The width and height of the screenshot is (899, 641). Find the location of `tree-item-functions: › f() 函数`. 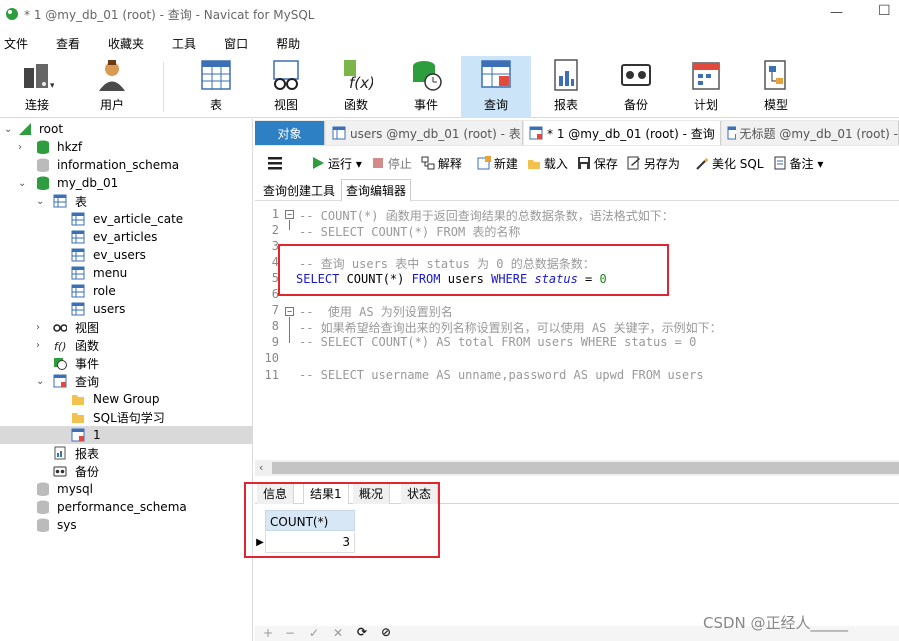

tree-item-functions: › f() 函数 is located at coordinates (126, 345).